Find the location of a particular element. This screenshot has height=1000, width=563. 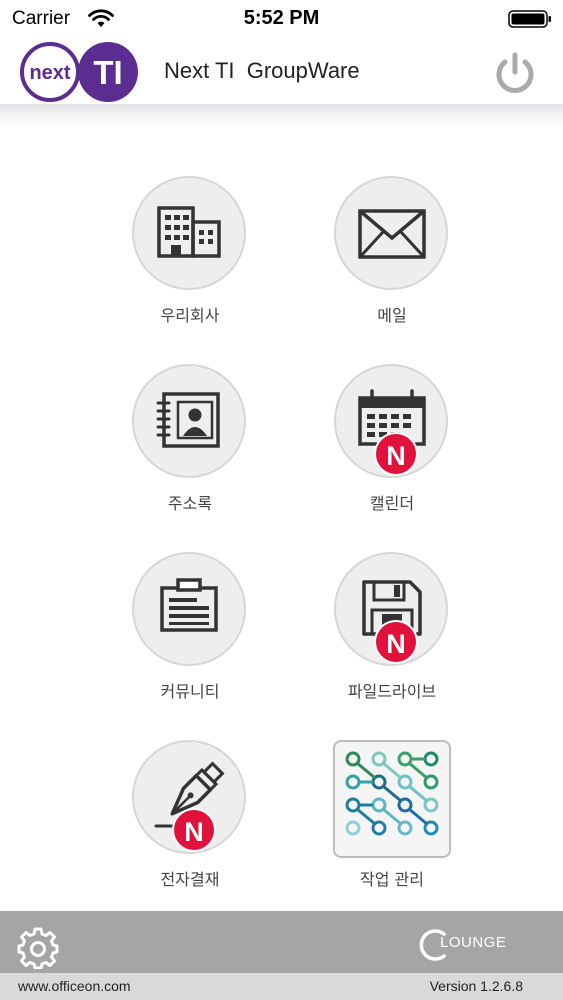

menu-item-mail: 메일 is located at coordinates (392, 261).